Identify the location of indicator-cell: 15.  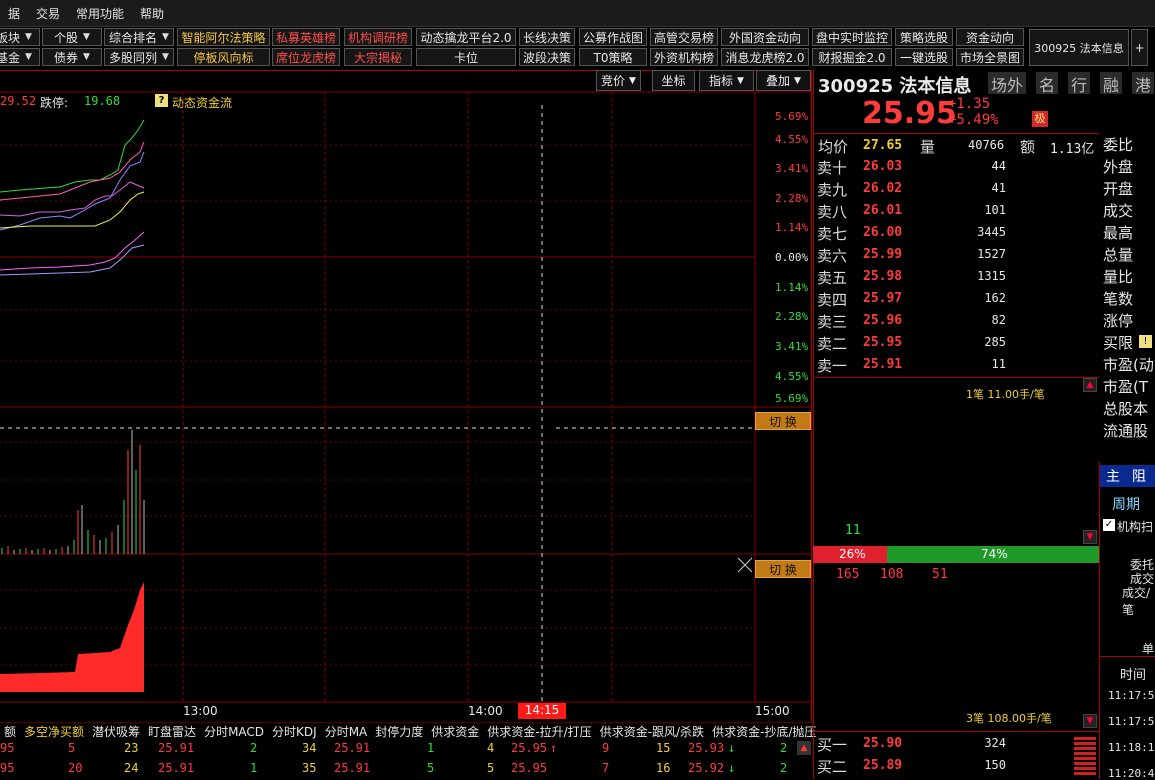
(663, 748).